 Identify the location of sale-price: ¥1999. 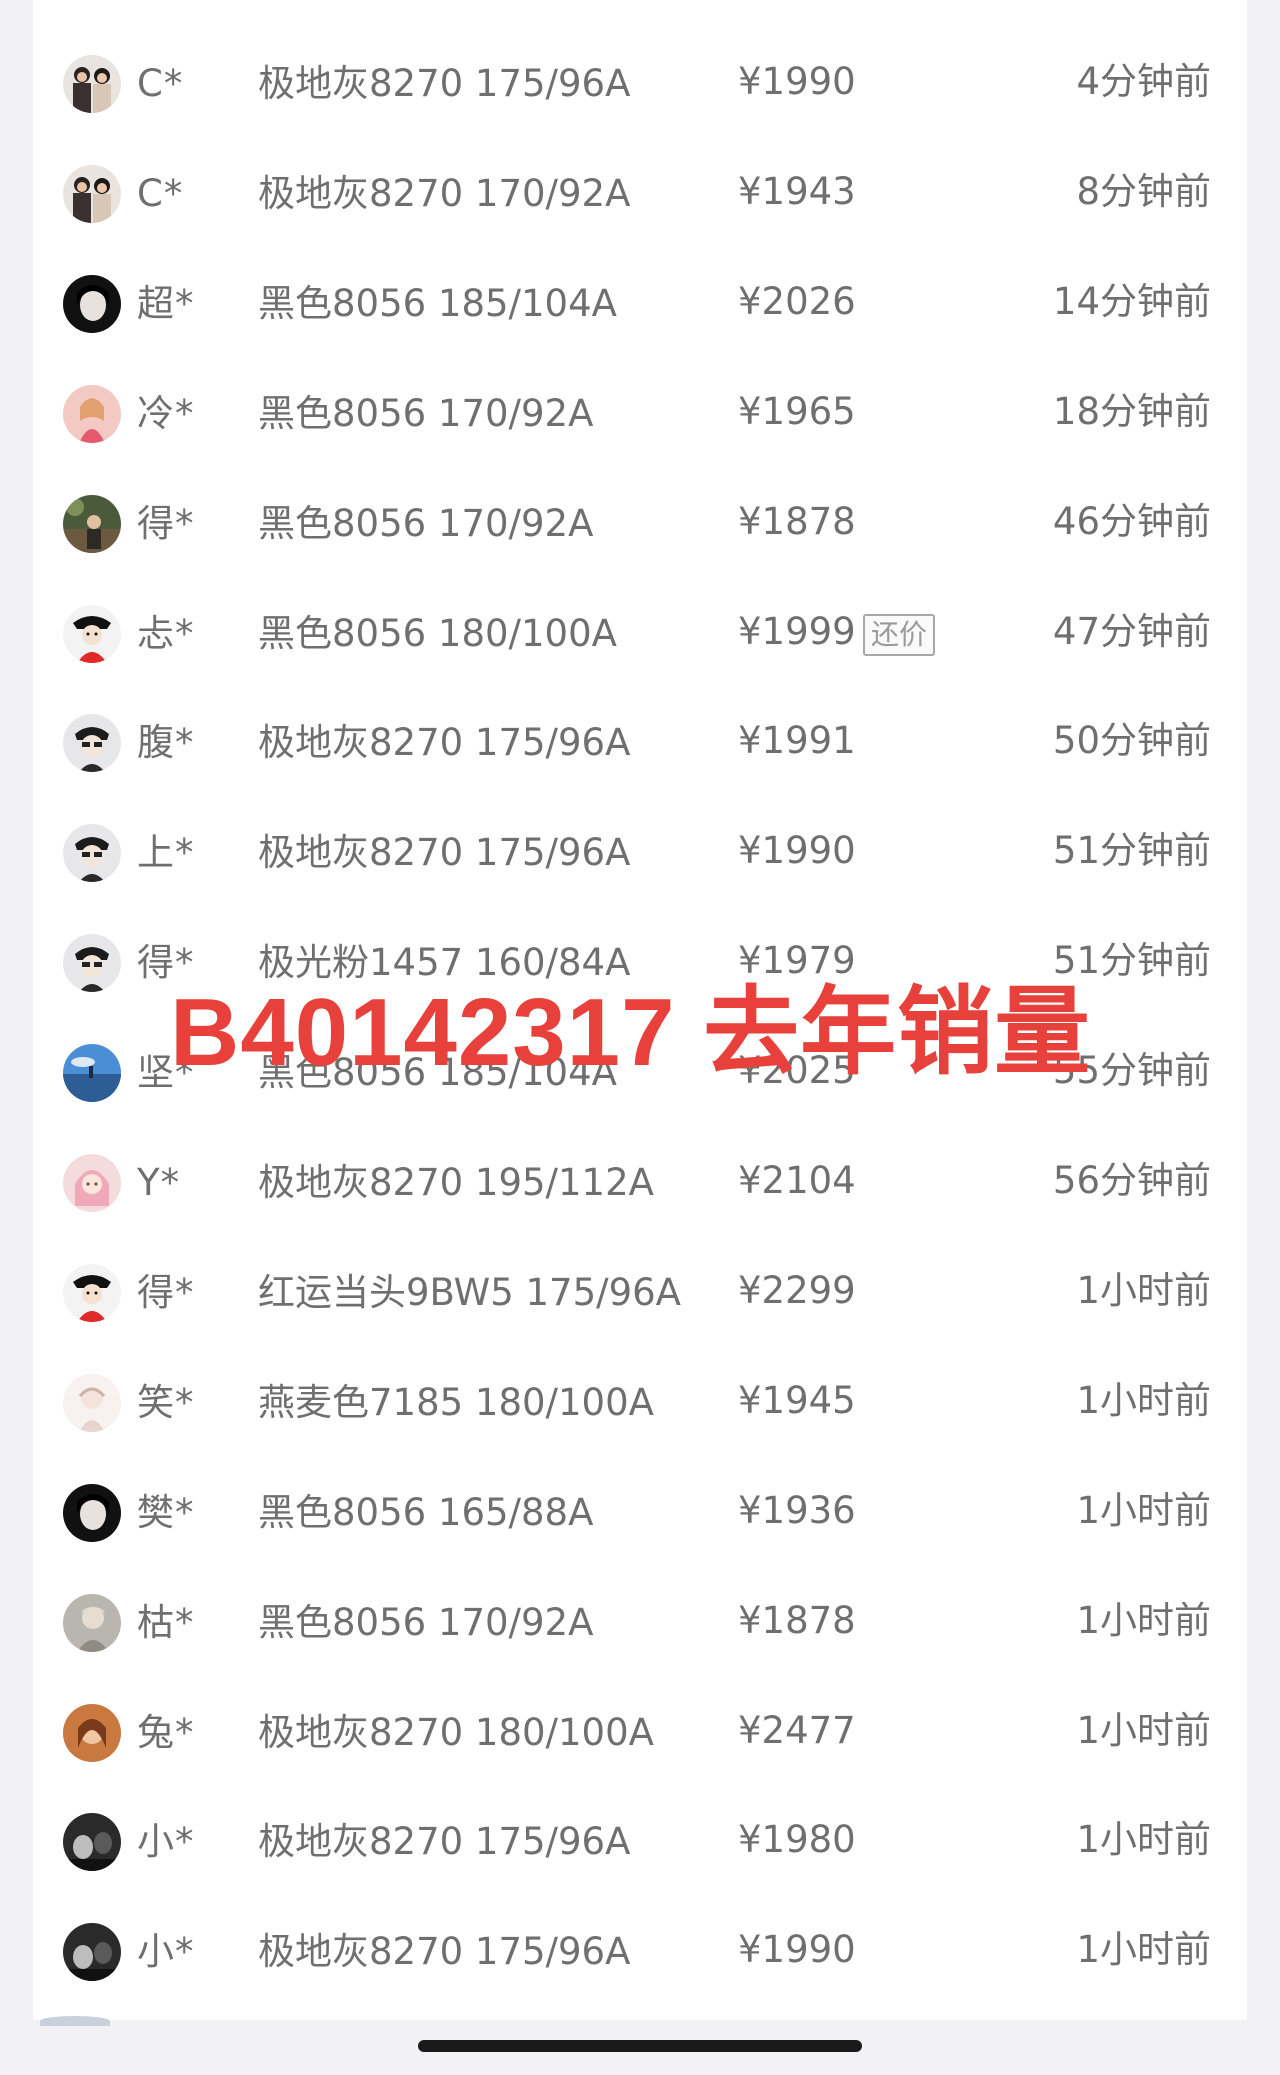
(797, 631).